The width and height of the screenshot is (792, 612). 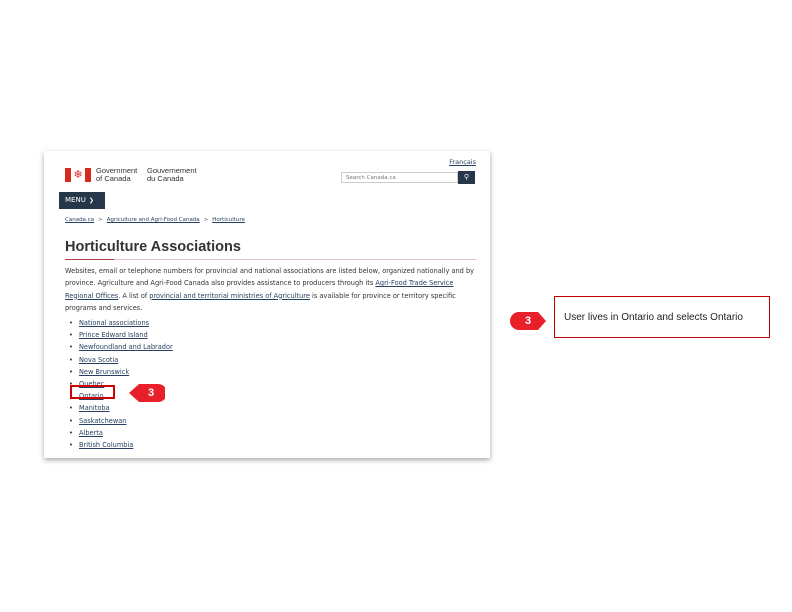 I want to click on list-item: National associations, so click(x=119, y=323).